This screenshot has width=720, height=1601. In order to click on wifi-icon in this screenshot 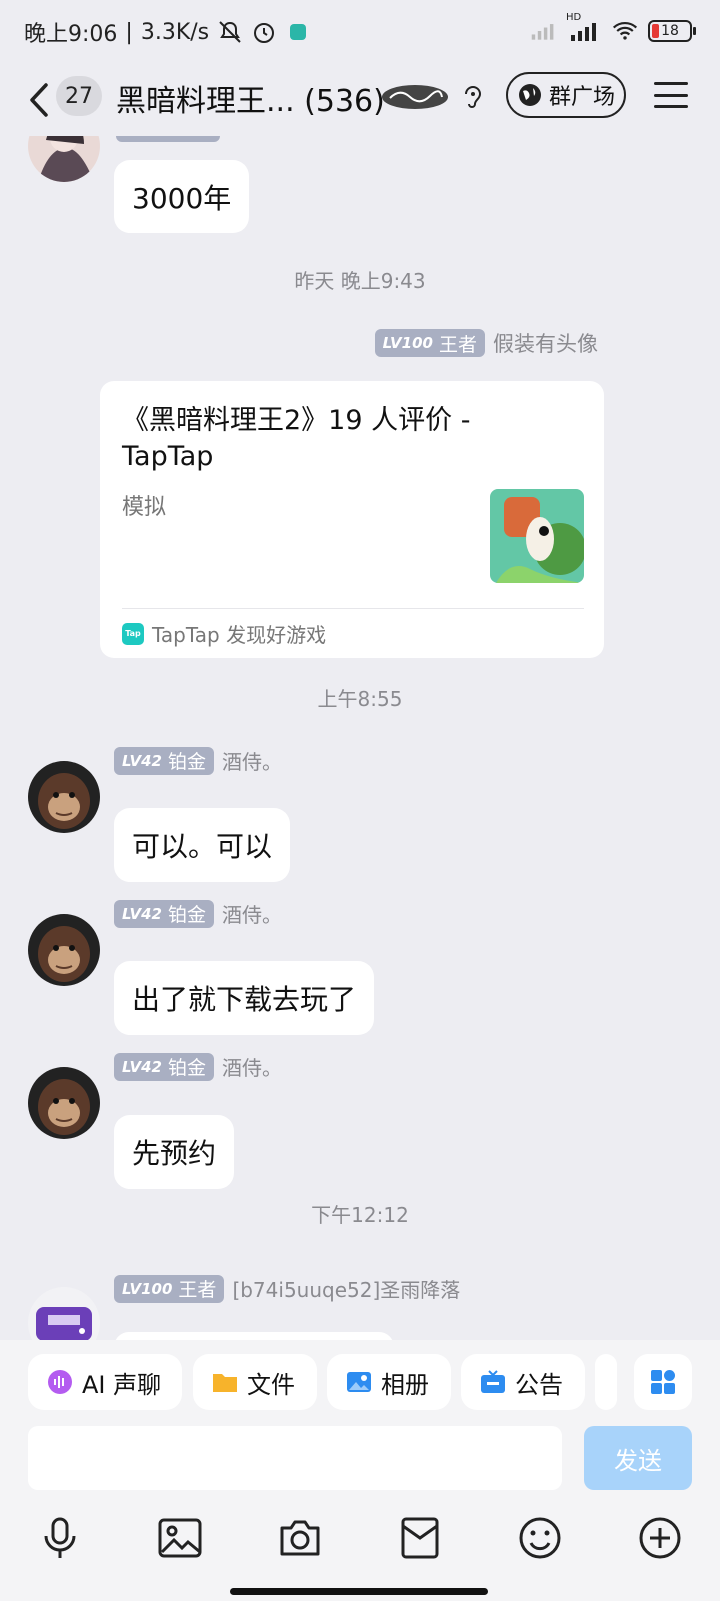, I will do `click(625, 31)`.